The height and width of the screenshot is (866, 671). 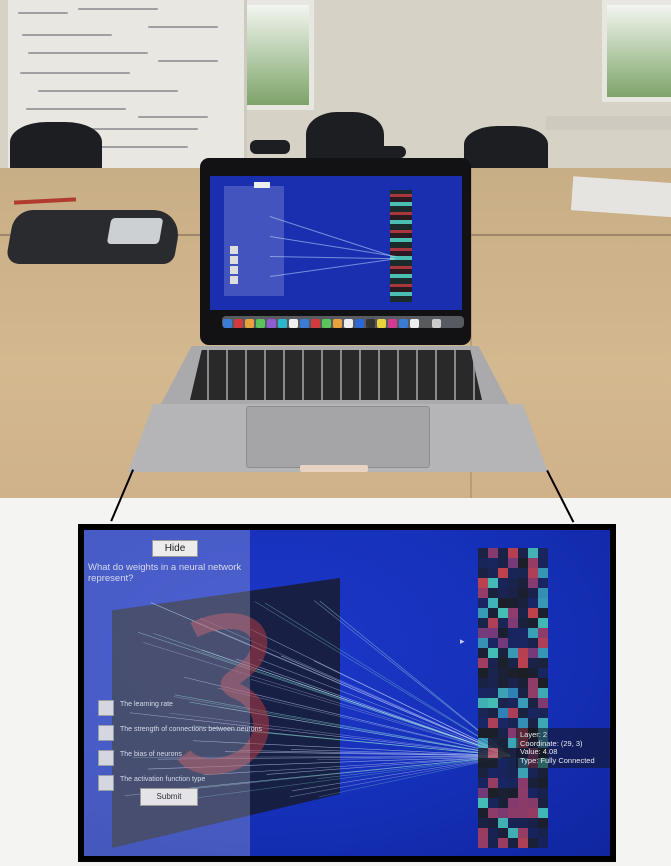 I want to click on answer-option-label: The activation function type, so click(x=163, y=779).